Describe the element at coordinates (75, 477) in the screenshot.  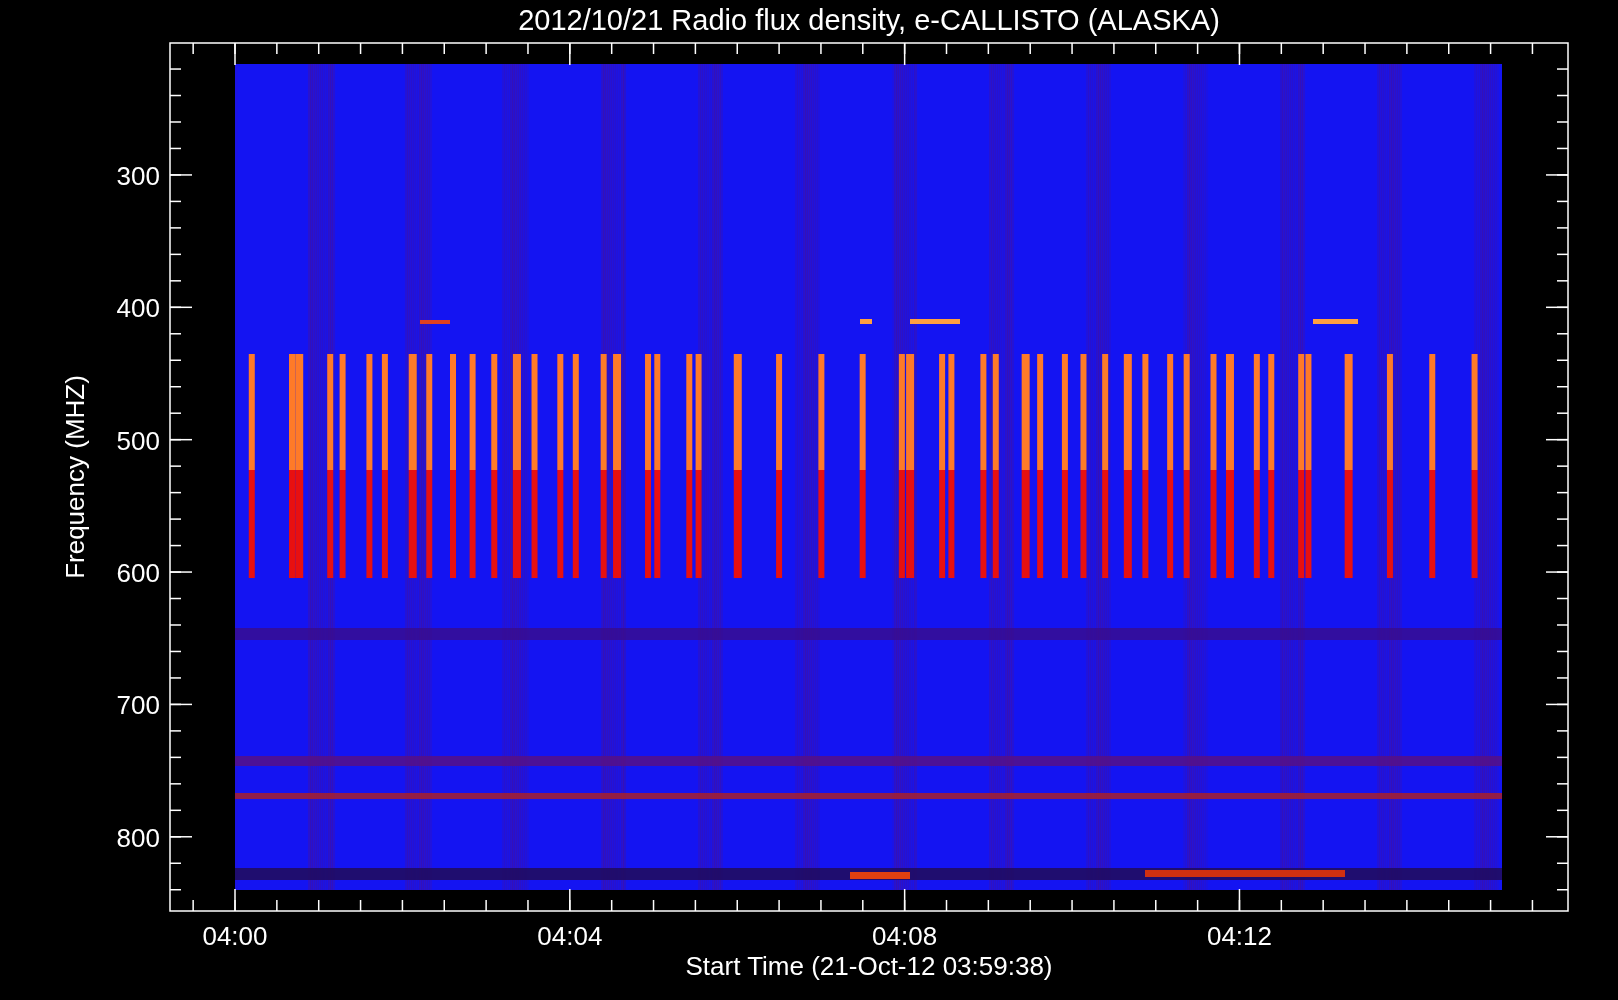
I see `y-axis-label: Frequency (MHZ)` at that location.